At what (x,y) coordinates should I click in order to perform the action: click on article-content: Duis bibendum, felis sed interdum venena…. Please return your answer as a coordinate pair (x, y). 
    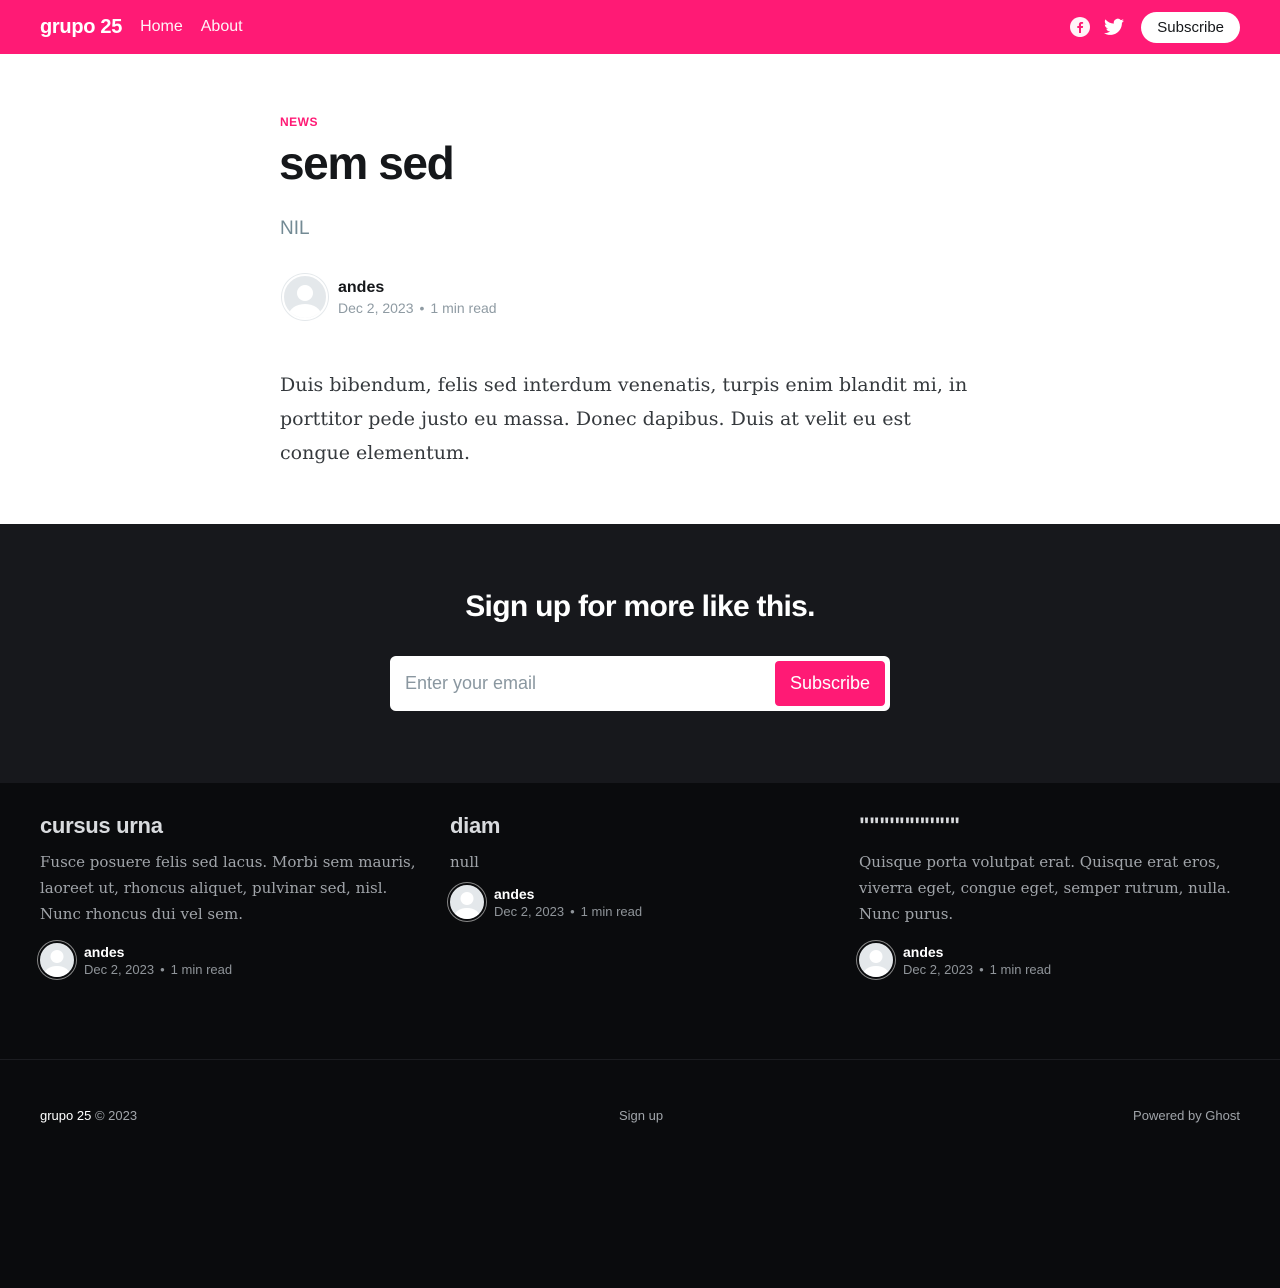
    Looking at the image, I should click on (624, 419).